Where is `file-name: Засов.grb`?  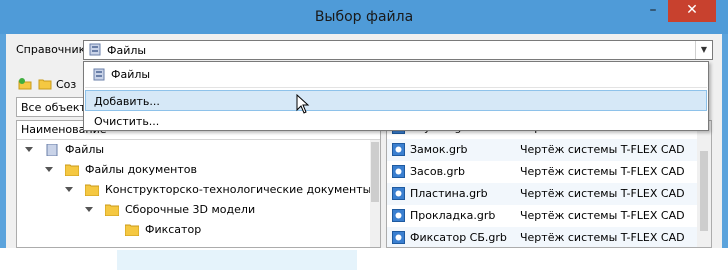
file-name: Засов.grb is located at coordinates (438, 171).